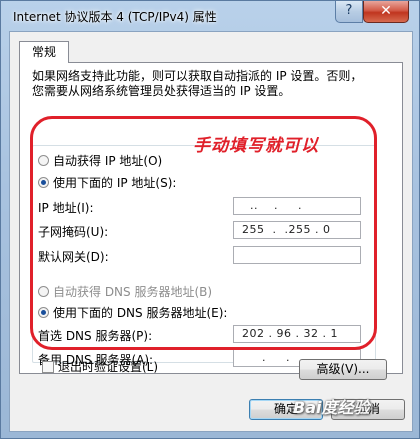  What do you see at coordinates (161, 91) in the screenshot?
I see `intro-line-2: 您需要从网络系统管理员处获得适当的 IP 设置。` at bounding box center [161, 91].